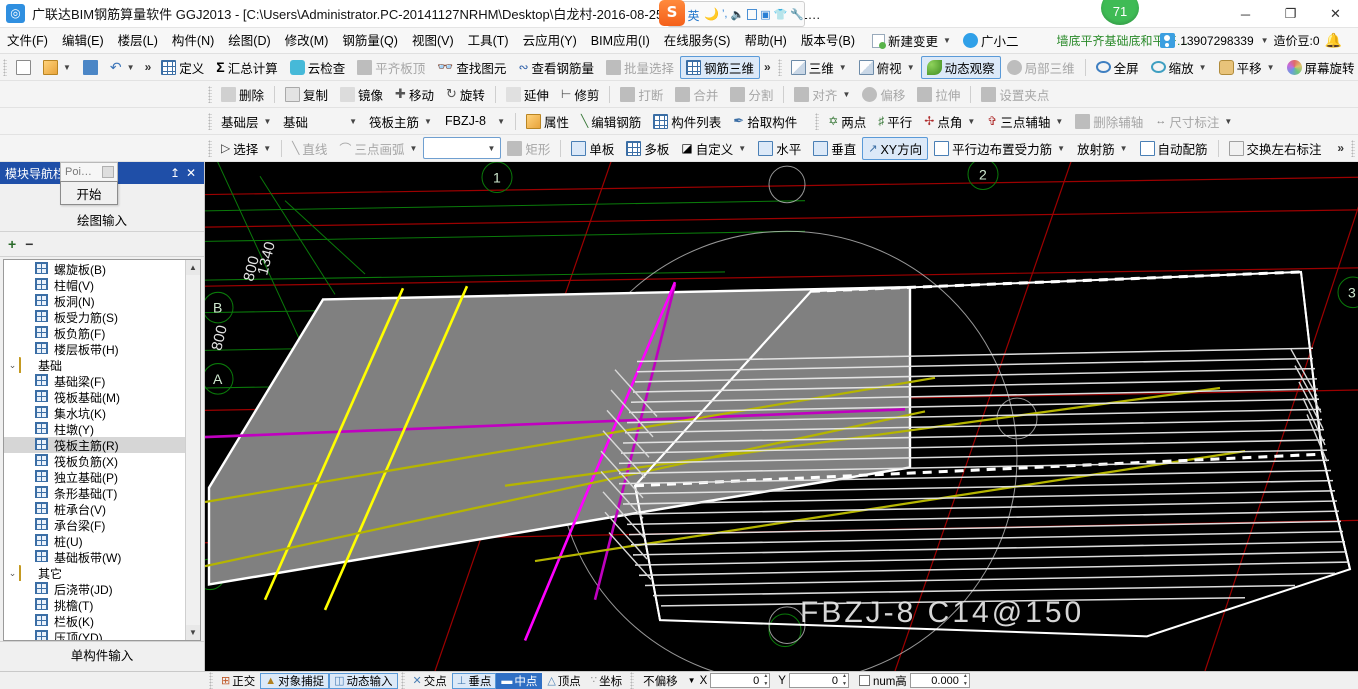 The width and height of the screenshot is (1358, 689). I want to click on scroll-down-icon: ▼, so click(193, 632).